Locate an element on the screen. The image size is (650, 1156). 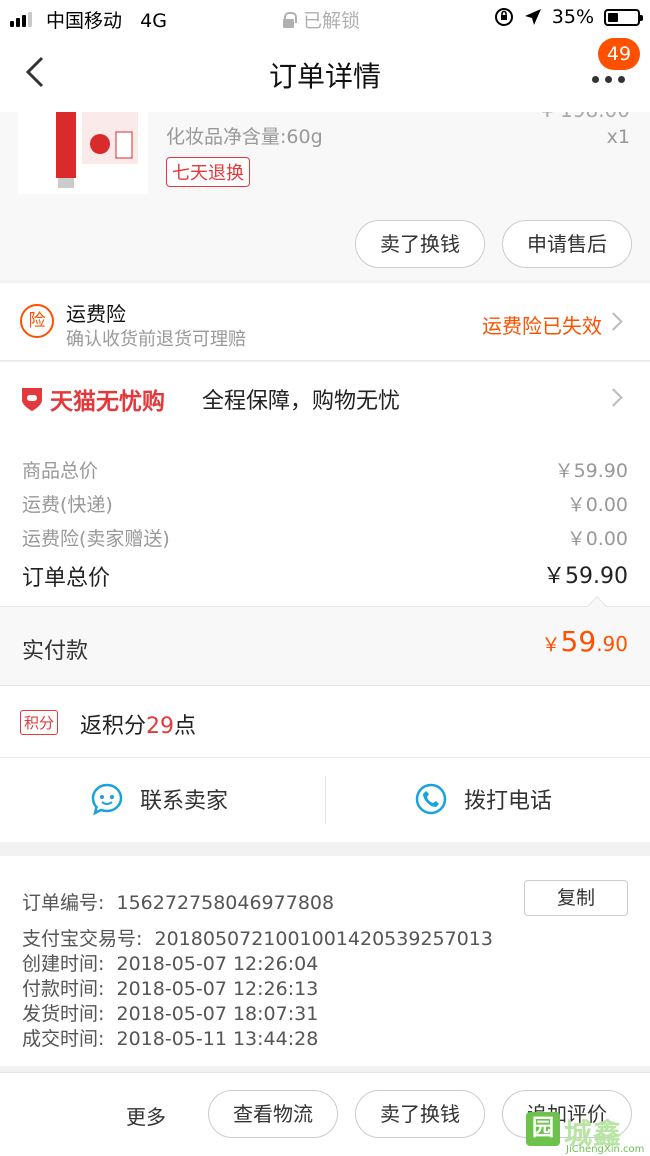
tmall-desc: 全程保障，购物无忧 is located at coordinates (301, 401).